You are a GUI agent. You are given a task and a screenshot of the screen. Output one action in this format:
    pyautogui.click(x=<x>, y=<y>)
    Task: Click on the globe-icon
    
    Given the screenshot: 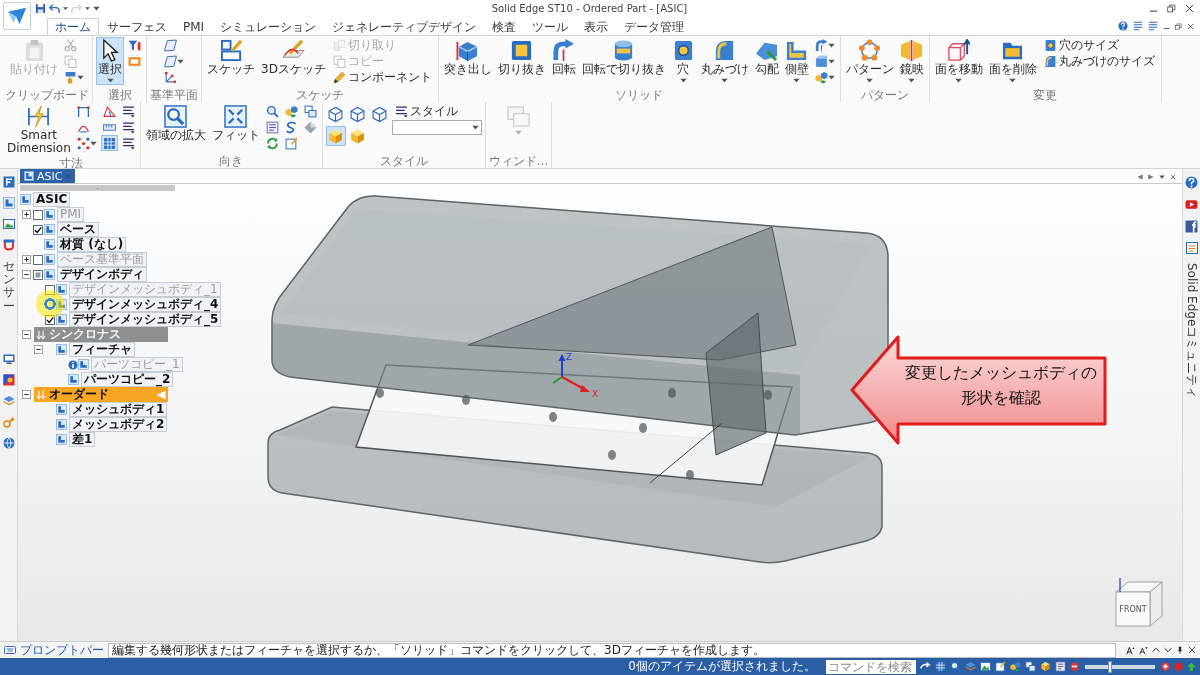 What is the action you would take?
    pyautogui.click(x=8, y=442)
    